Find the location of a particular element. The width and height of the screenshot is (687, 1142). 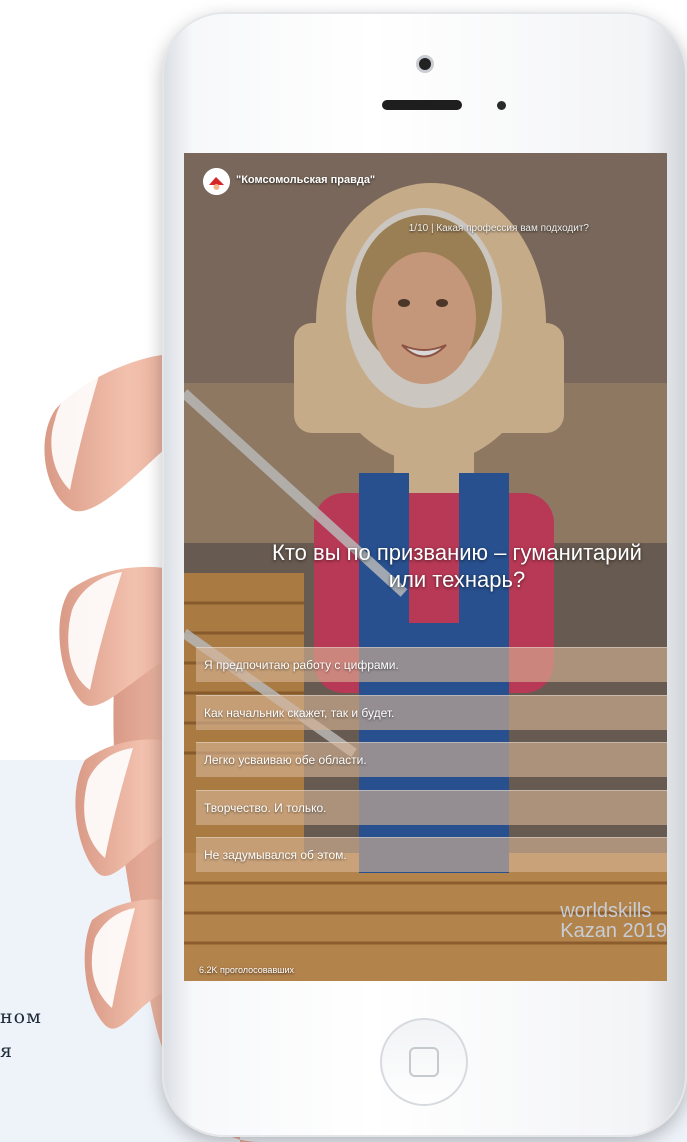

answer-option: Творчество. И только. is located at coordinates (431, 807).